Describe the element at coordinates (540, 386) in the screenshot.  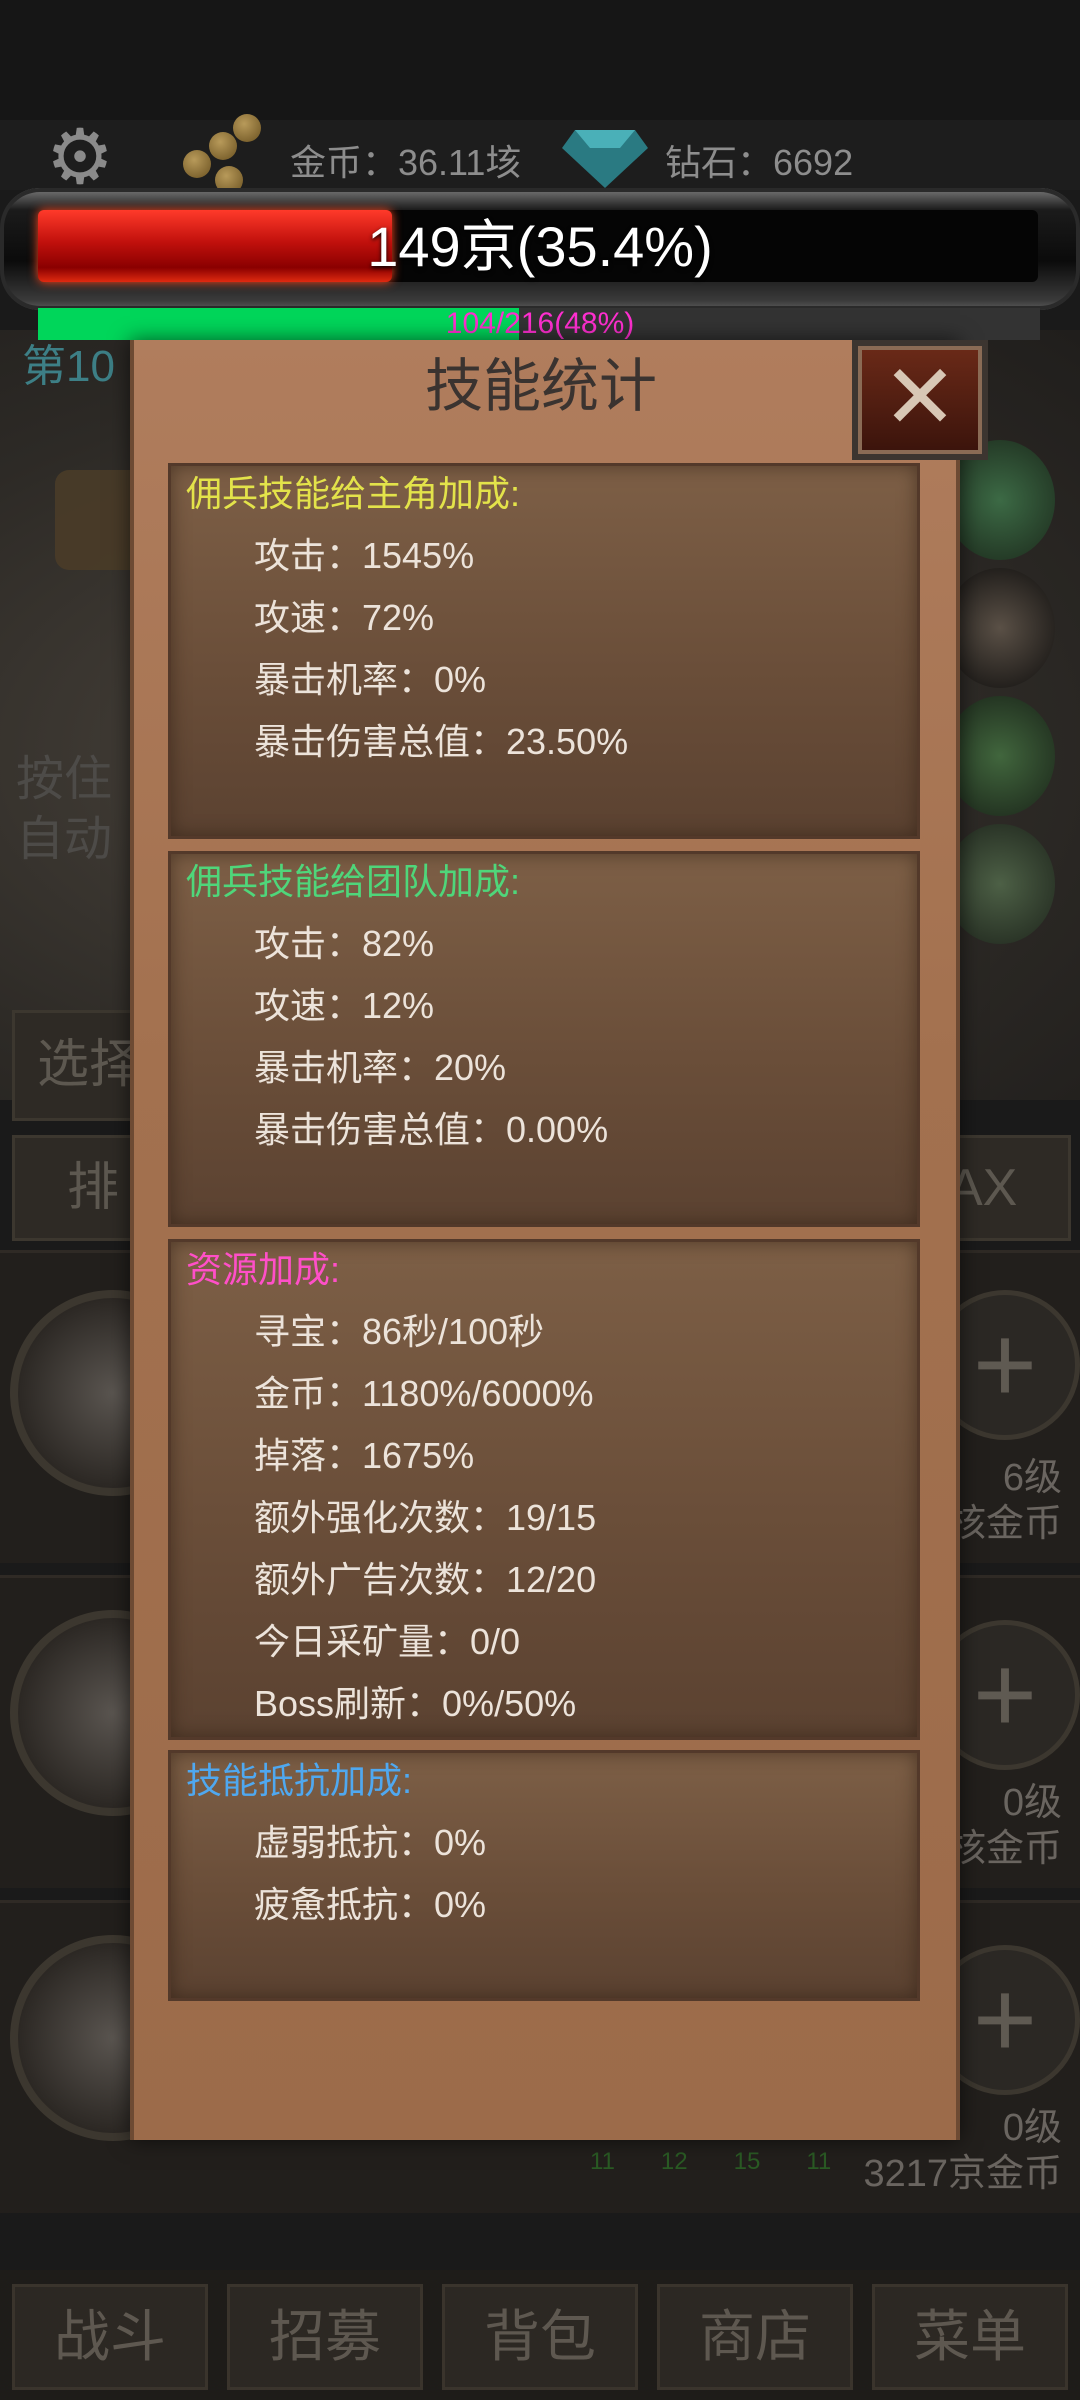
I see `modal-title: 技能统计` at that location.